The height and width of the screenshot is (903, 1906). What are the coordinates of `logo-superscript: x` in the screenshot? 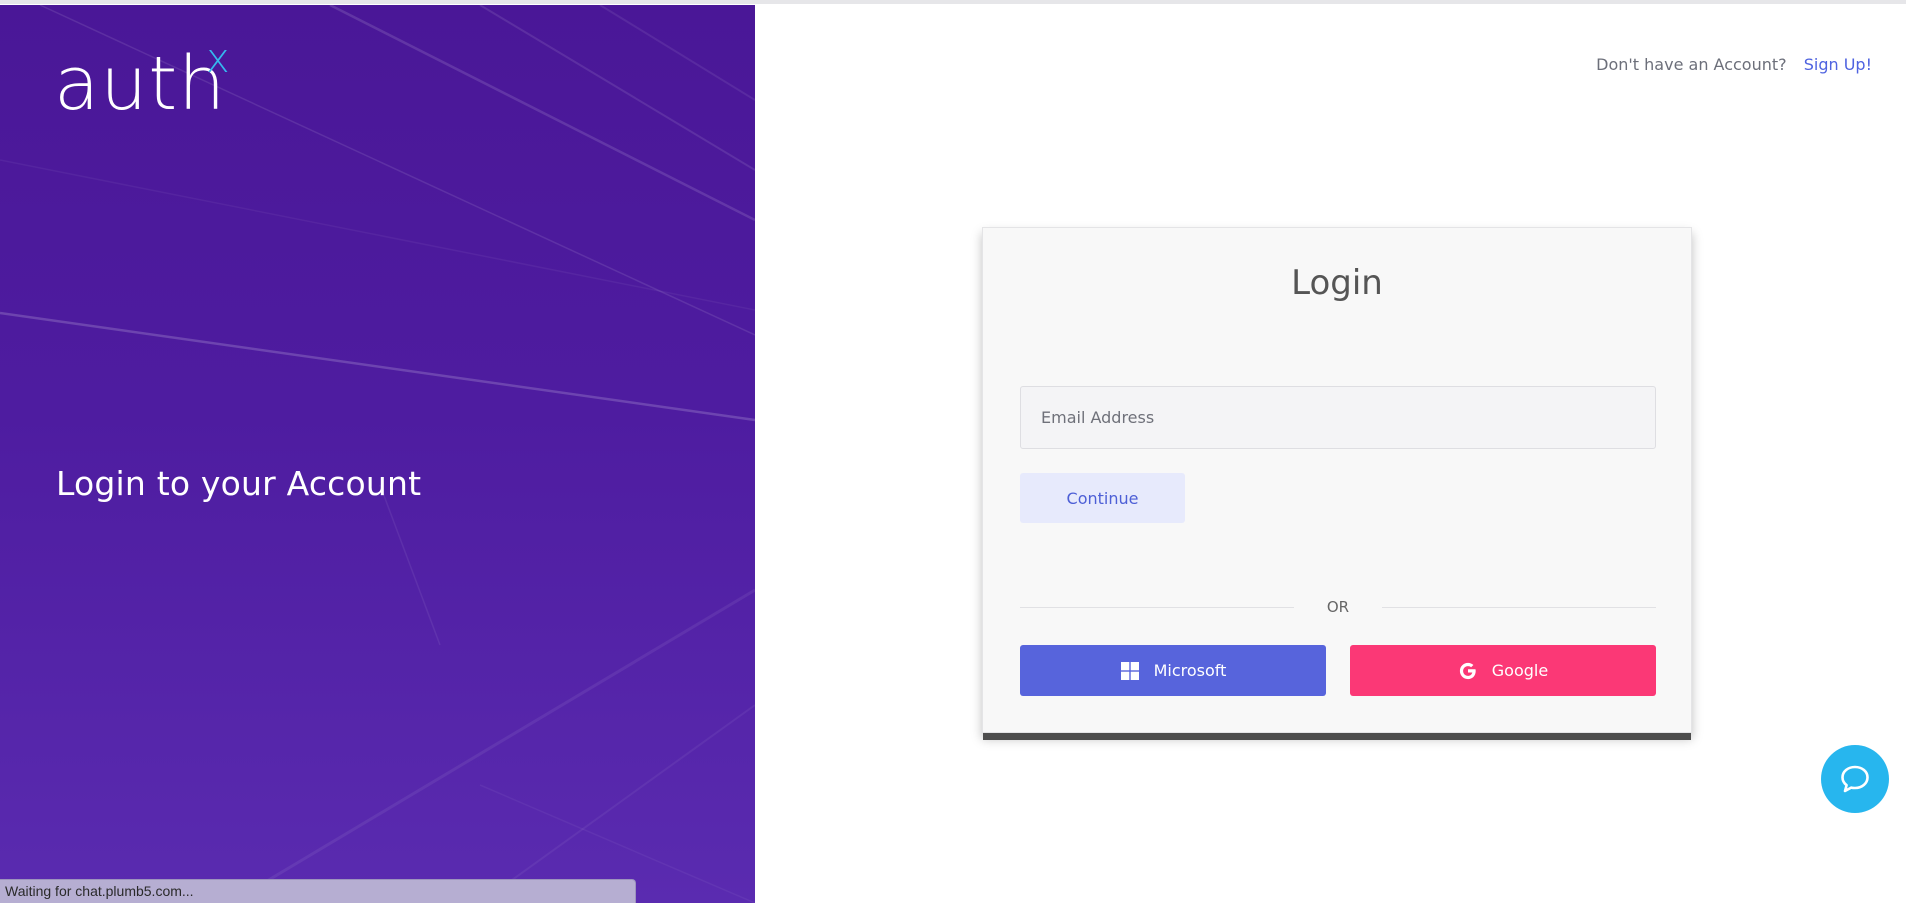 It's located at (218, 59).